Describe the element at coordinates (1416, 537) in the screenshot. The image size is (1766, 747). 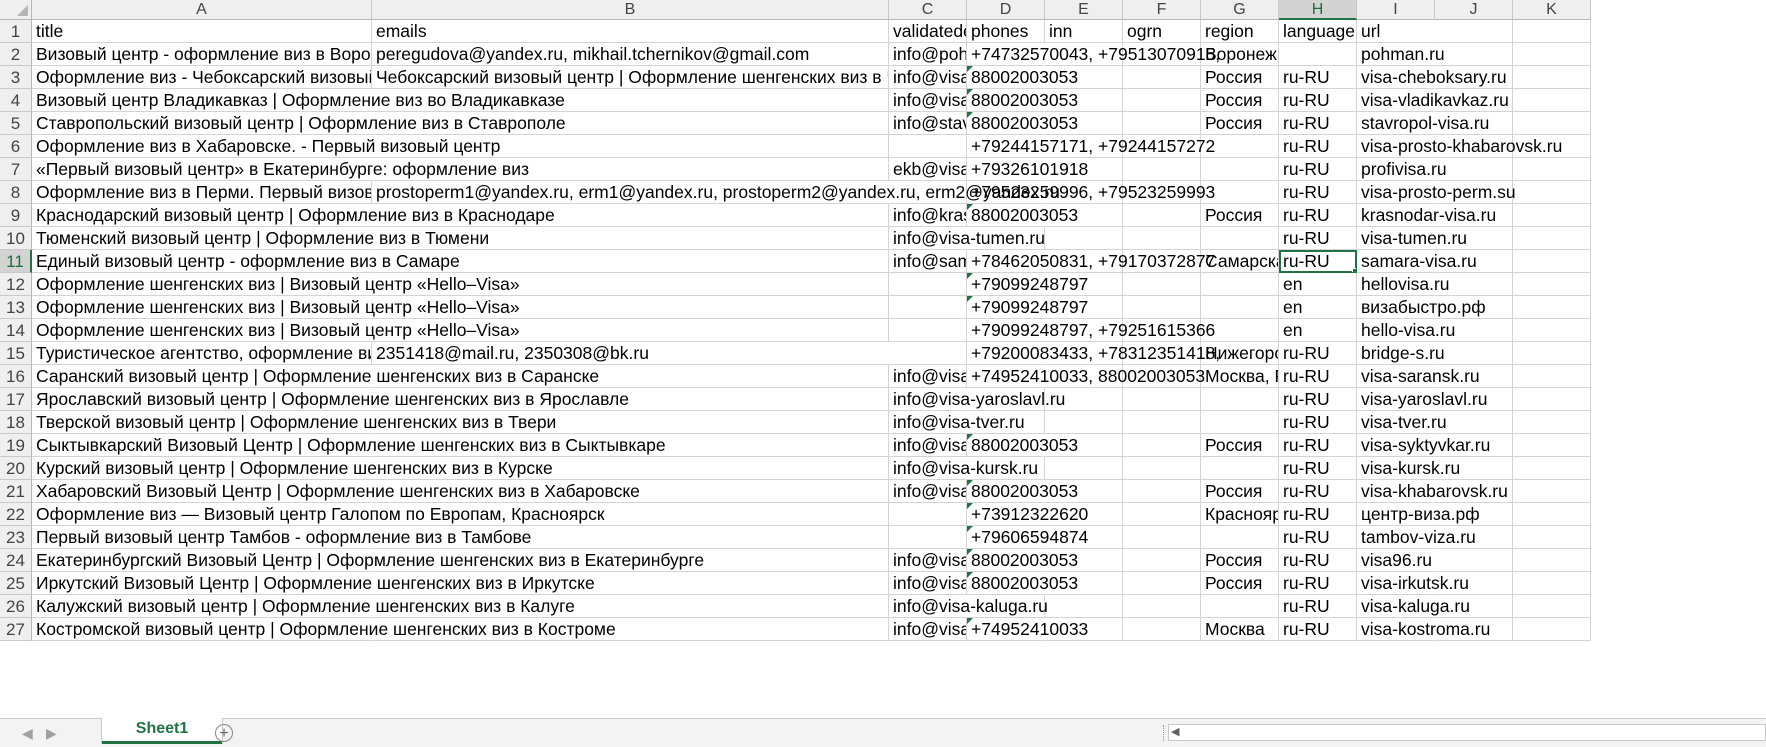
I see `cell-i23: tambov-viza.ru` at that location.